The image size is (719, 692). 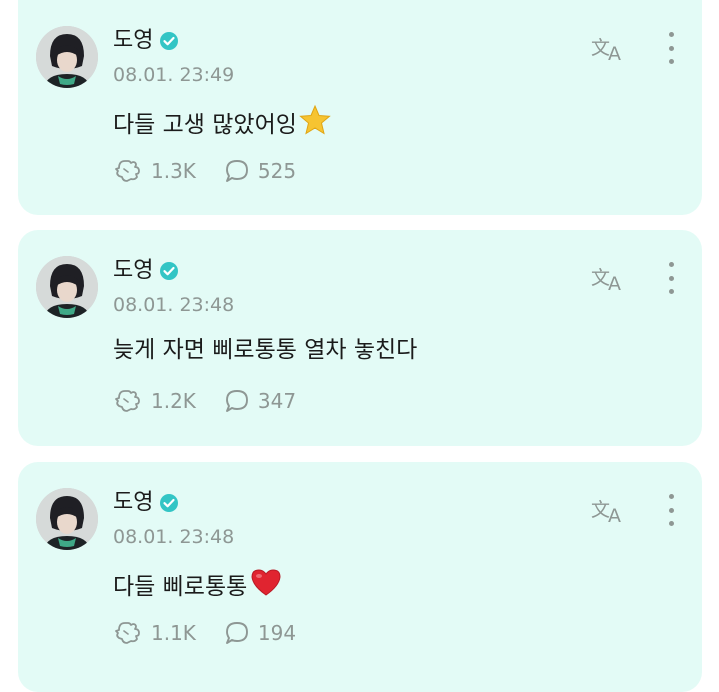 I want to click on post-text: 늦게 자면 삐로통통 열차 놓친다, so click(x=265, y=350).